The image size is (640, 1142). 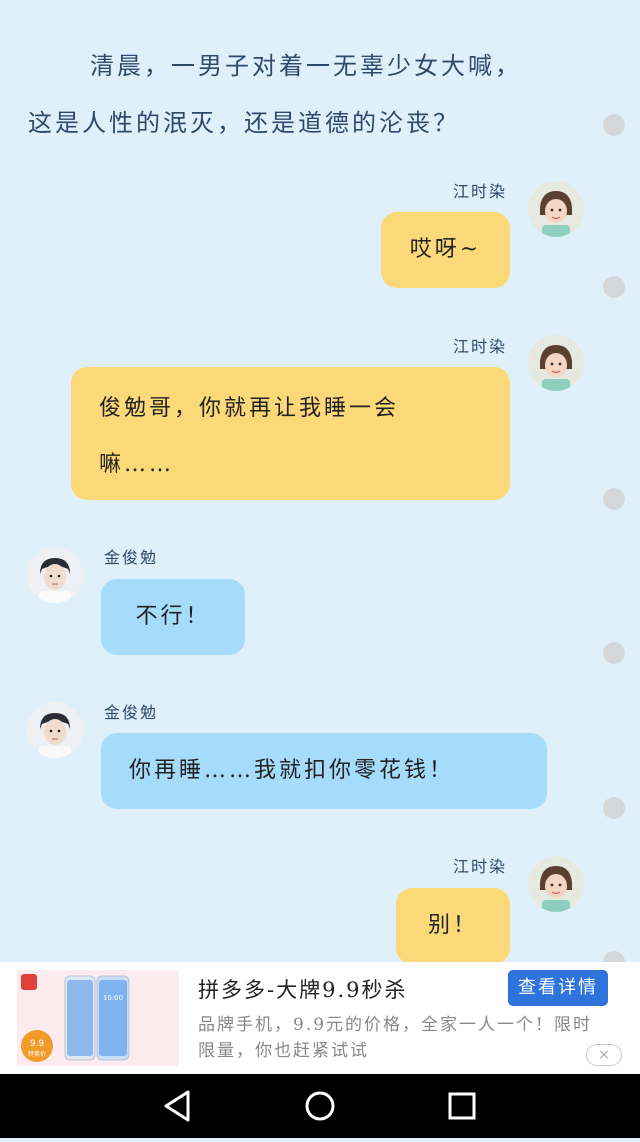 What do you see at coordinates (462, 1106) in the screenshot?
I see `recents-icon` at bounding box center [462, 1106].